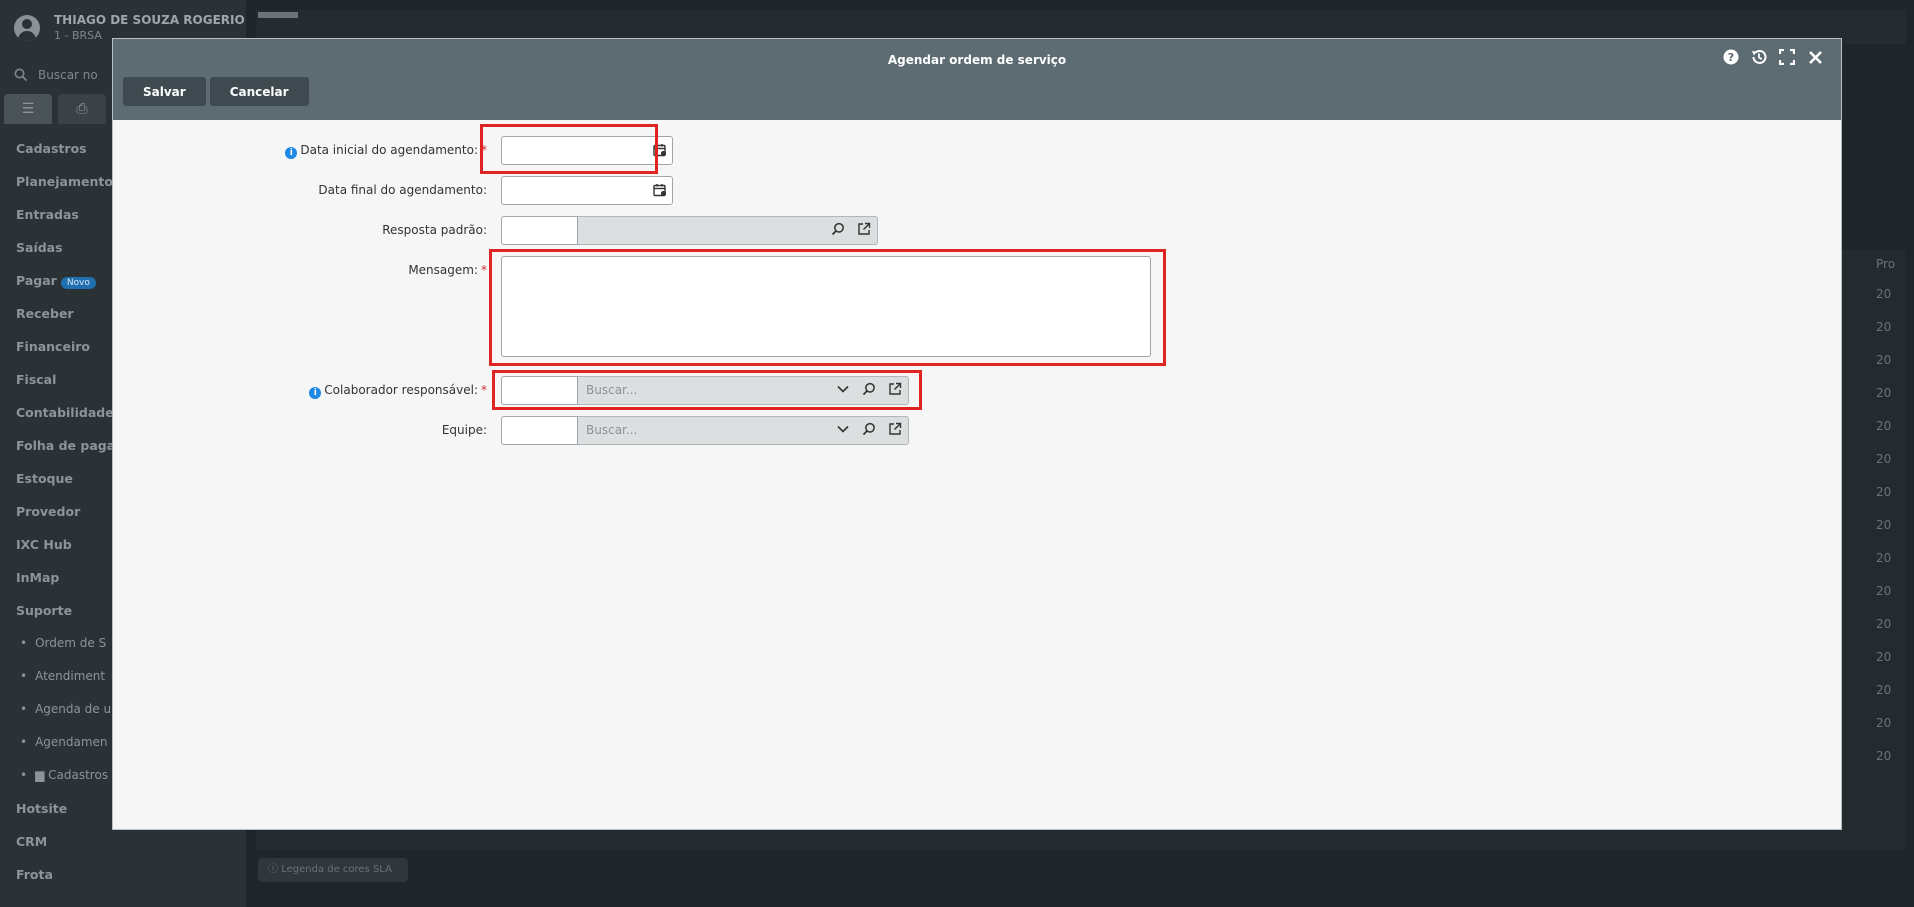 Image resolution: width=1914 pixels, height=907 pixels. What do you see at coordinates (402, 190) in the screenshot?
I see `end-date-label: Data final do agendamento:` at bounding box center [402, 190].